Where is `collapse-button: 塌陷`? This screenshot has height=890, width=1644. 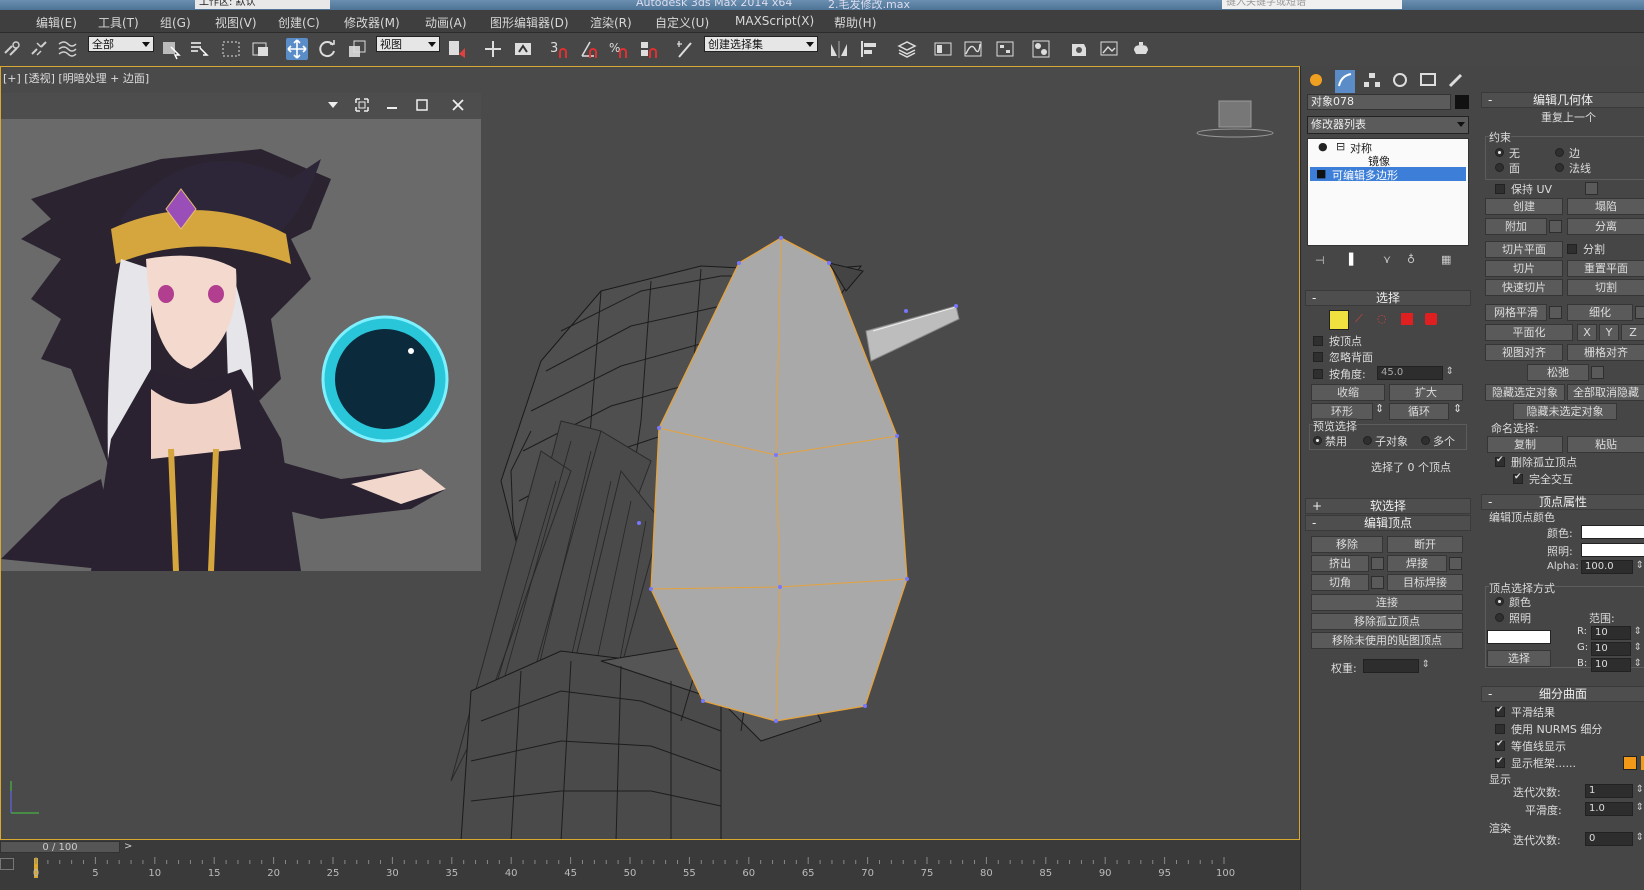 collapse-button: 塌陷 is located at coordinates (1605, 206).